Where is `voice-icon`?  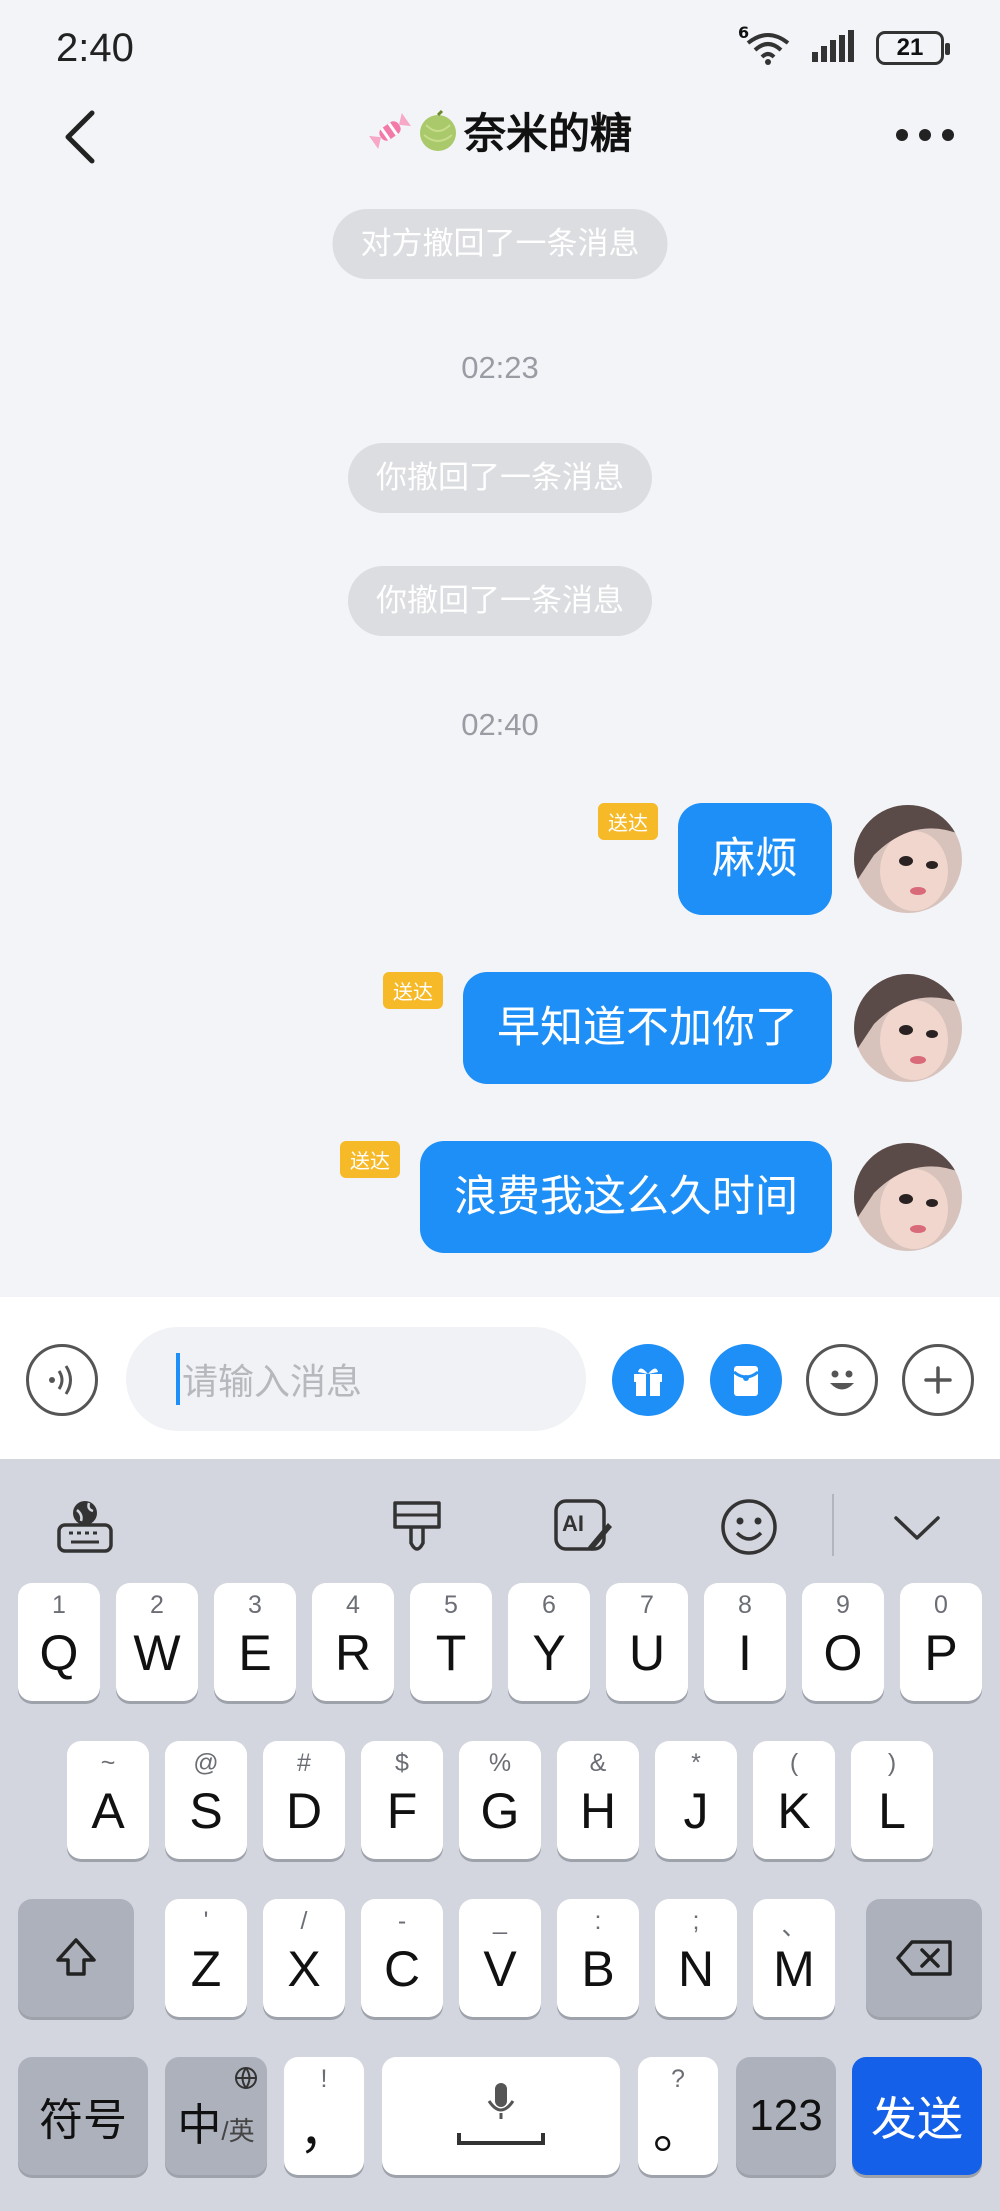
voice-icon is located at coordinates (60, 1380).